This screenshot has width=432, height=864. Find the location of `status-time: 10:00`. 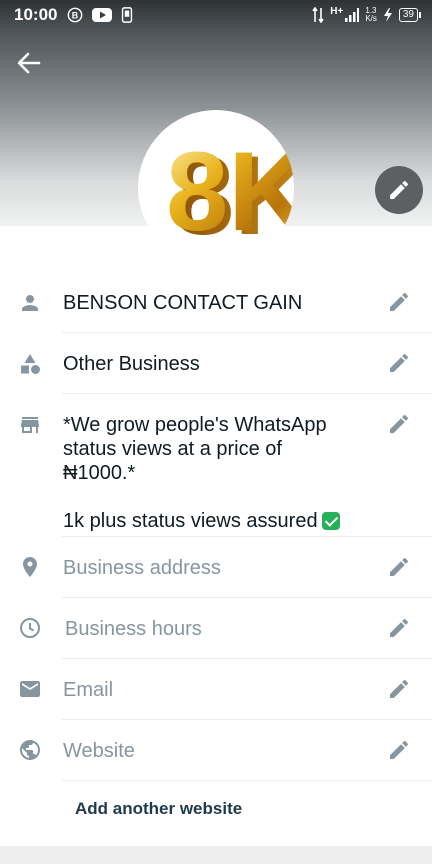

status-time: 10:00 is located at coordinates (36, 14).